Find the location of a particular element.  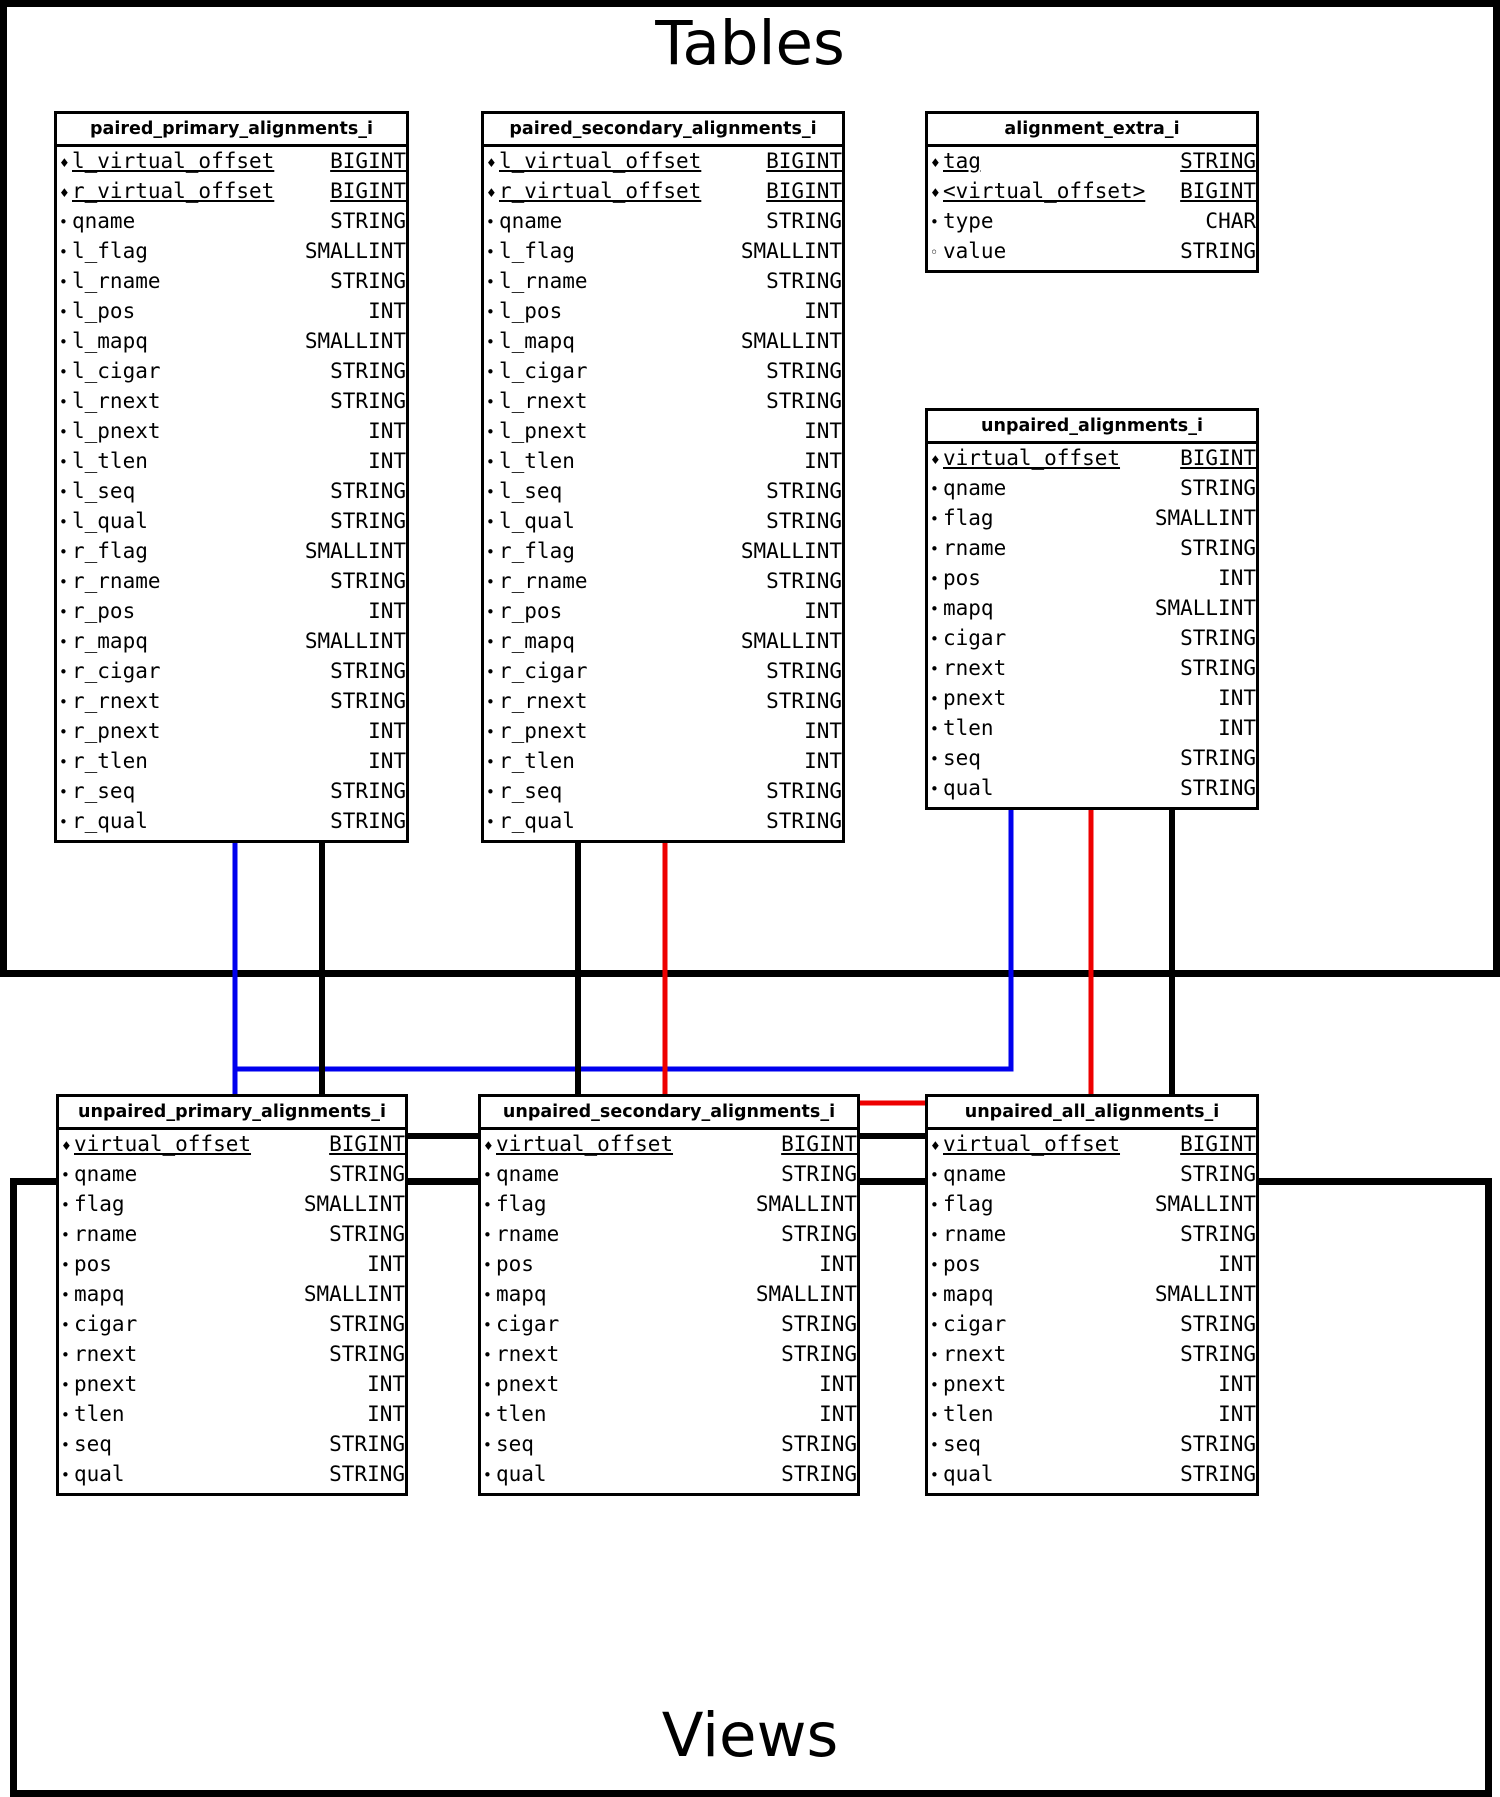

entity-field: pnext INT is located at coordinates (1092, 1386).